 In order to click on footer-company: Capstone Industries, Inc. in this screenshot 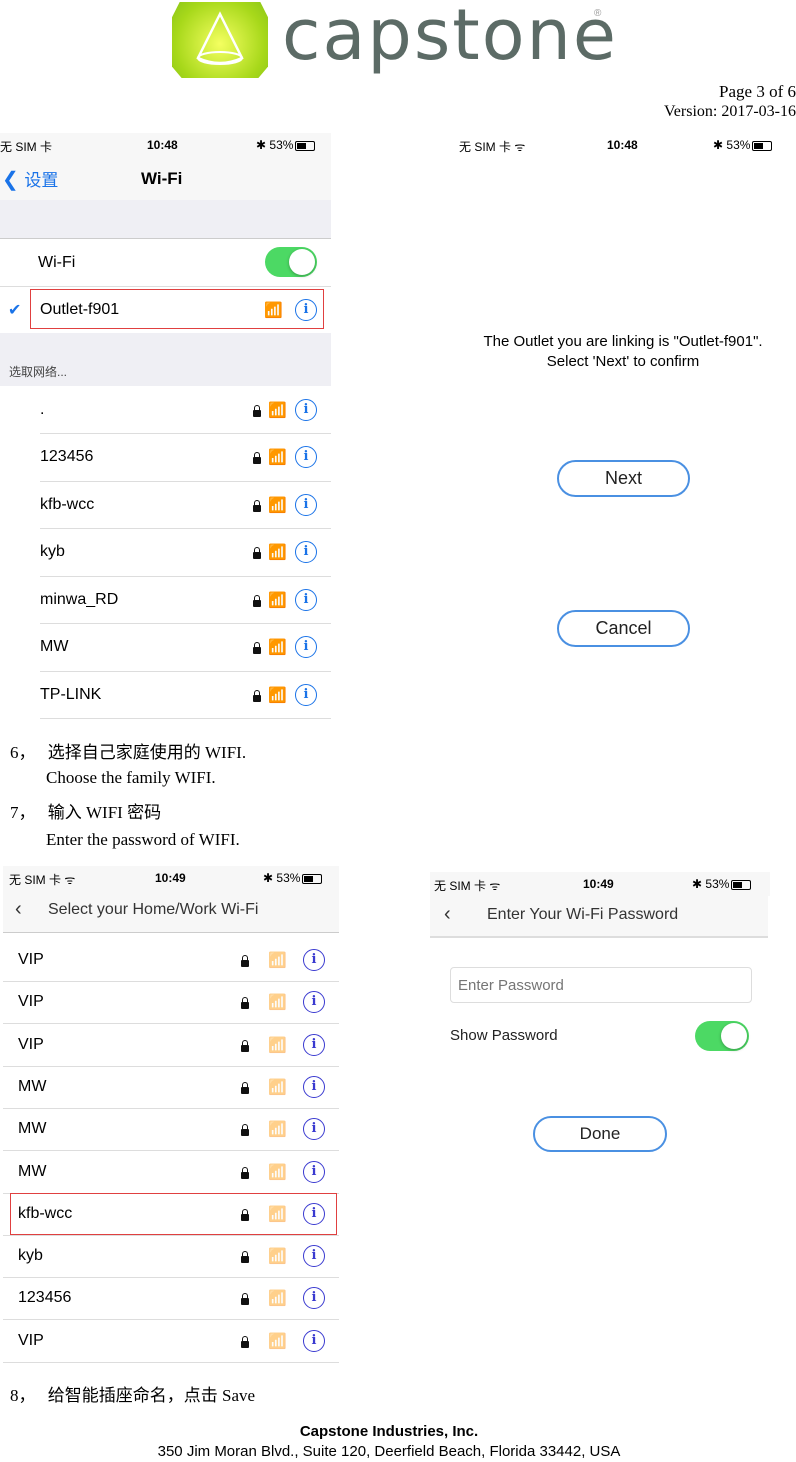, I will do `click(389, 1431)`.